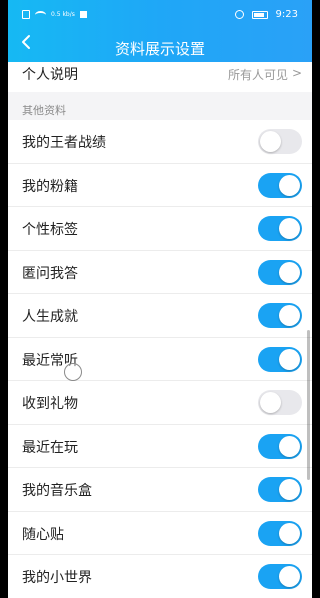 The height and width of the screenshot is (598, 320). What do you see at coordinates (160, 576) in the screenshot?
I see `list-item: 我的小世界` at bounding box center [160, 576].